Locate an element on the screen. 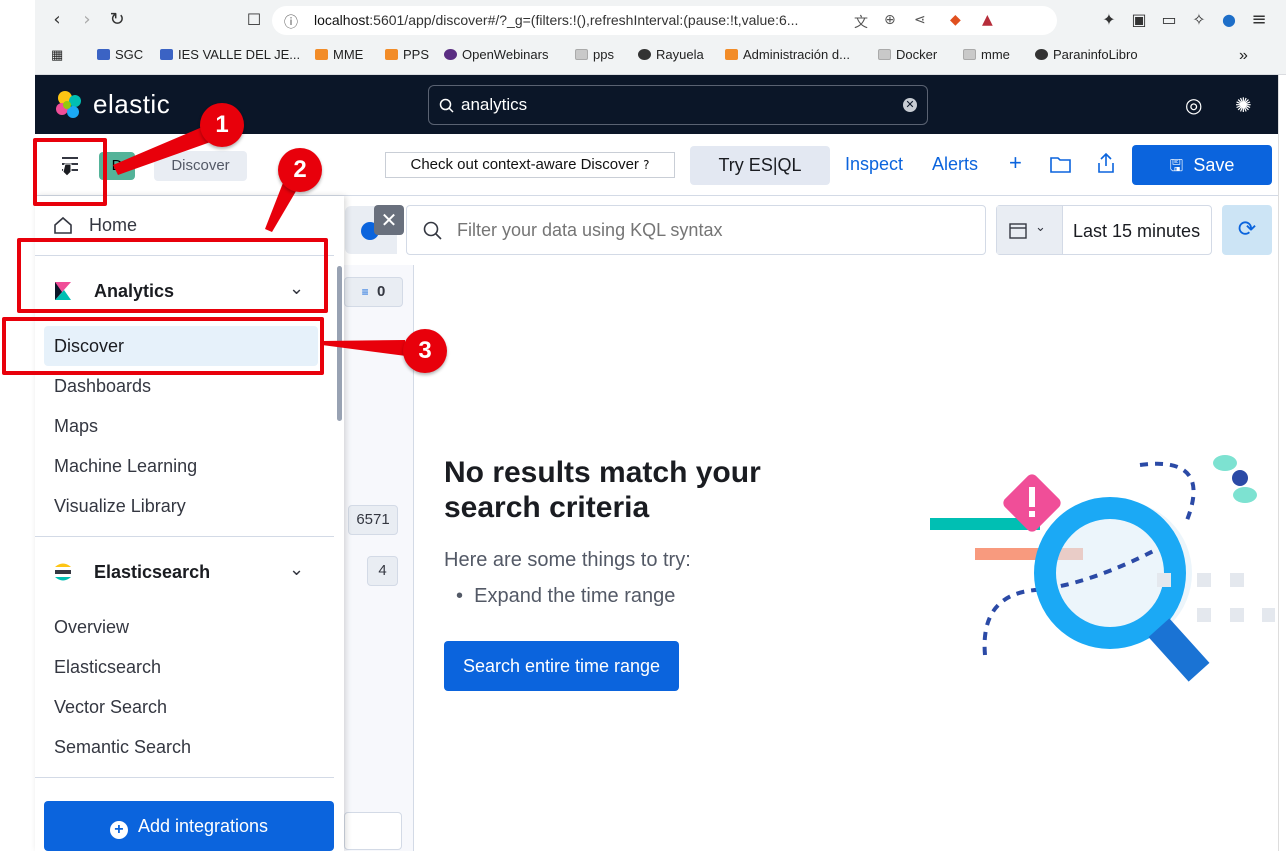 This screenshot has height=851, width=1286. open-folder-icon is located at coordinates (1061, 164).